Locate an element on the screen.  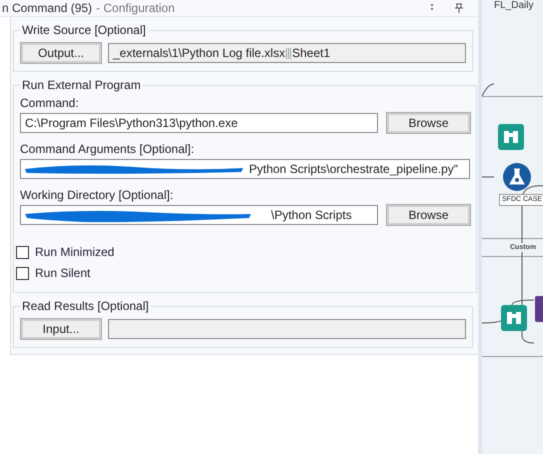
workflow-tab: FL_Daily is located at coordinates (514, 6).